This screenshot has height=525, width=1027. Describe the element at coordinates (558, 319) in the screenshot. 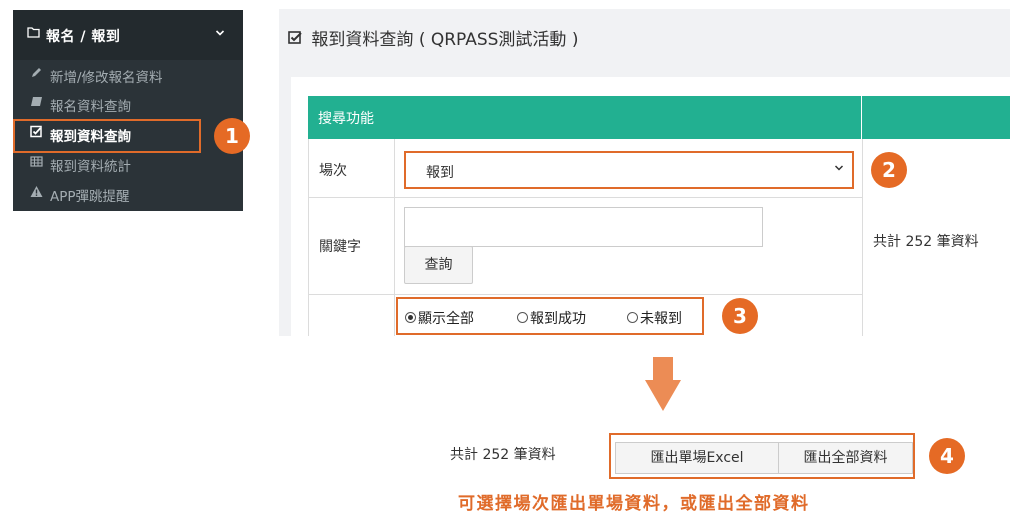

I see `filter-label: 報到成功` at that location.